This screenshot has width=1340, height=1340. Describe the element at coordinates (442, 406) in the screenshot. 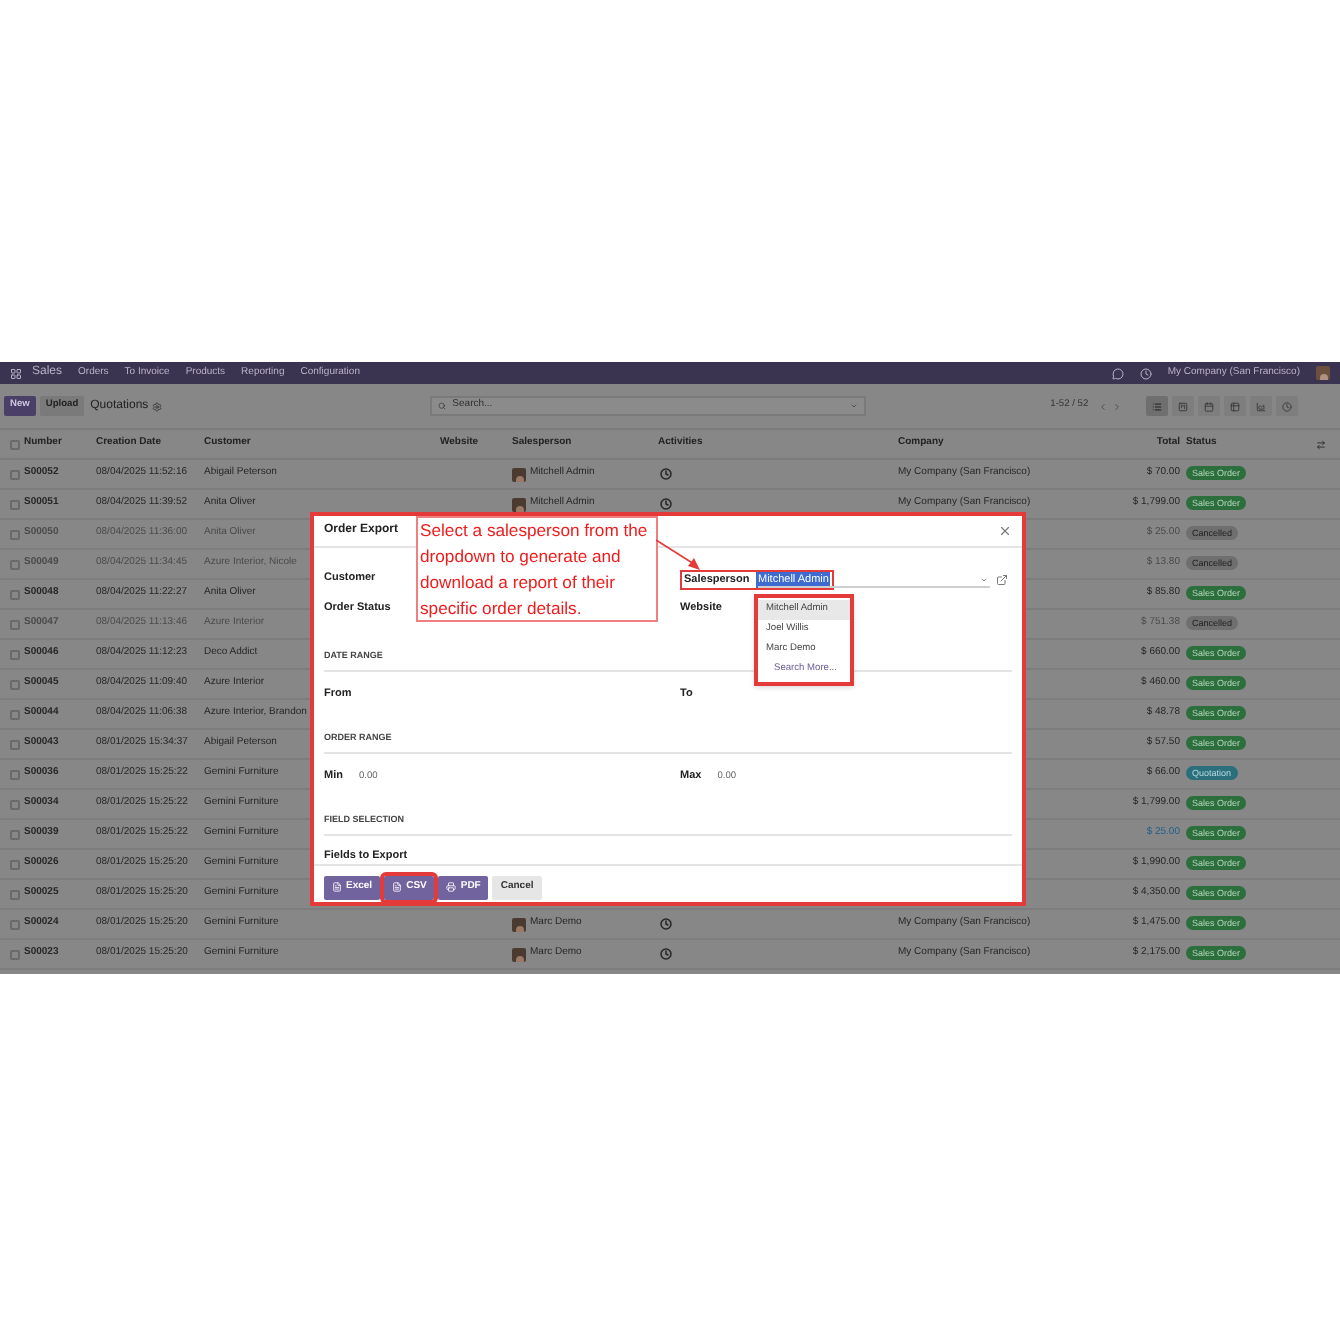

I see `search-icon` at that location.